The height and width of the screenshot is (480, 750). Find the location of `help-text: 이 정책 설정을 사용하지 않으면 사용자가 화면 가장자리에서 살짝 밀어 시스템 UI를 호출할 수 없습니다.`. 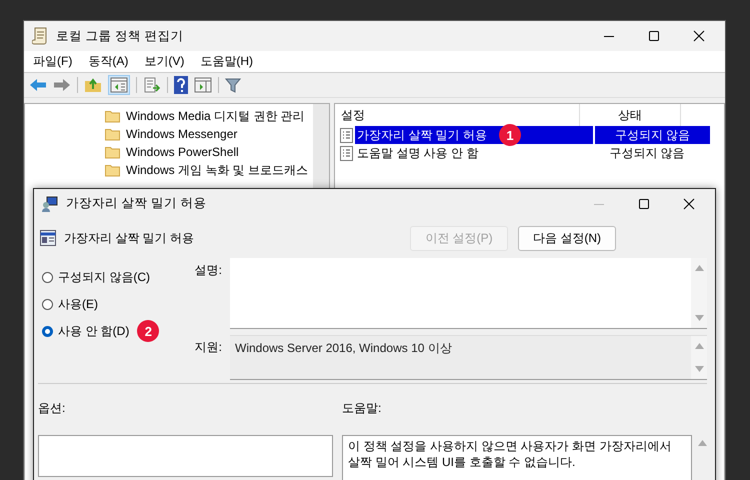

help-text: 이 정책 설정을 사용하지 않으면 사용자가 화면 가장자리에서 살짝 밀어 시스템 UI를 호출할 수 없습니다. is located at coordinates (510, 454).